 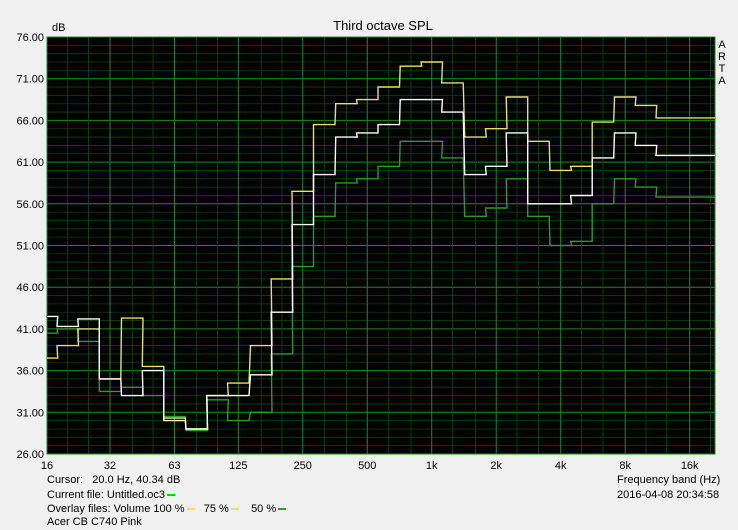 What do you see at coordinates (625, 466) in the screenshot?
I see `x-tick-label: 8k` at bounding box center [625, 466].